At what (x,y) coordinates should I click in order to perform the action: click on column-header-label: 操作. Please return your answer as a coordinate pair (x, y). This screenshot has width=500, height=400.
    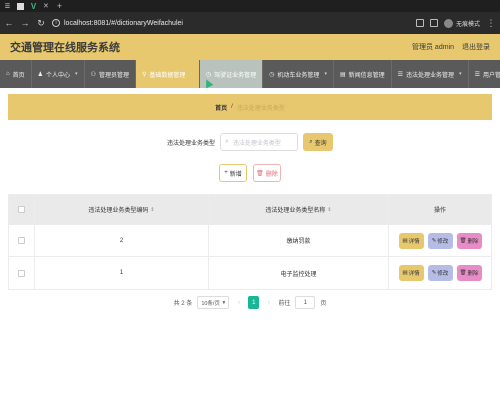
    Looking at the image, I should click on (439, 211).